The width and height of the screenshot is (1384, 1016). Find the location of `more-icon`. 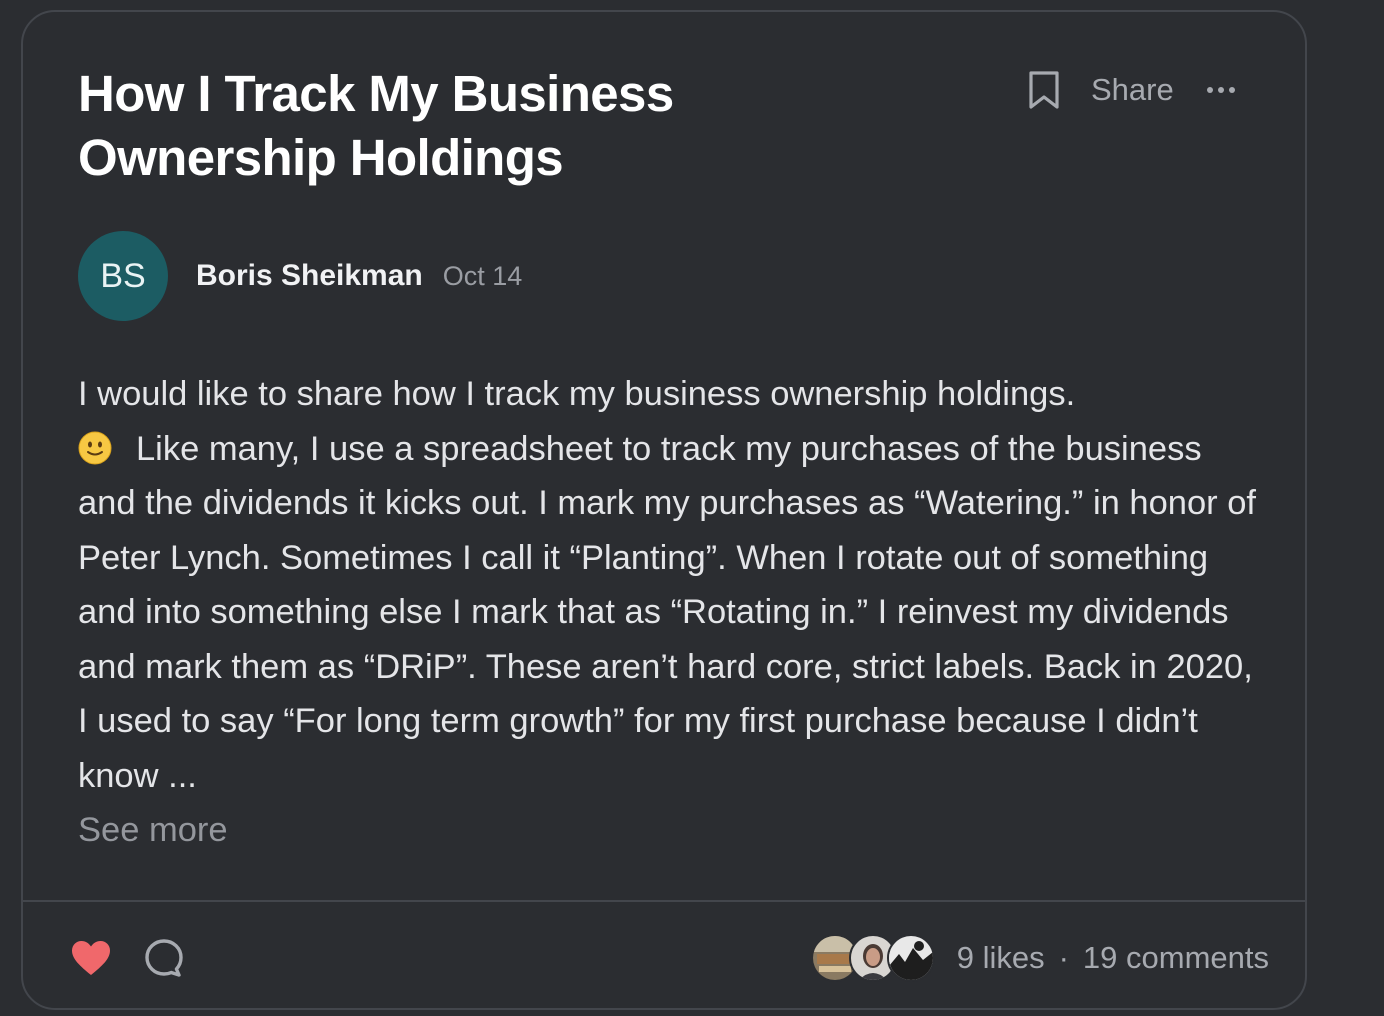

more-icon is located at coordinates (1221, 90).